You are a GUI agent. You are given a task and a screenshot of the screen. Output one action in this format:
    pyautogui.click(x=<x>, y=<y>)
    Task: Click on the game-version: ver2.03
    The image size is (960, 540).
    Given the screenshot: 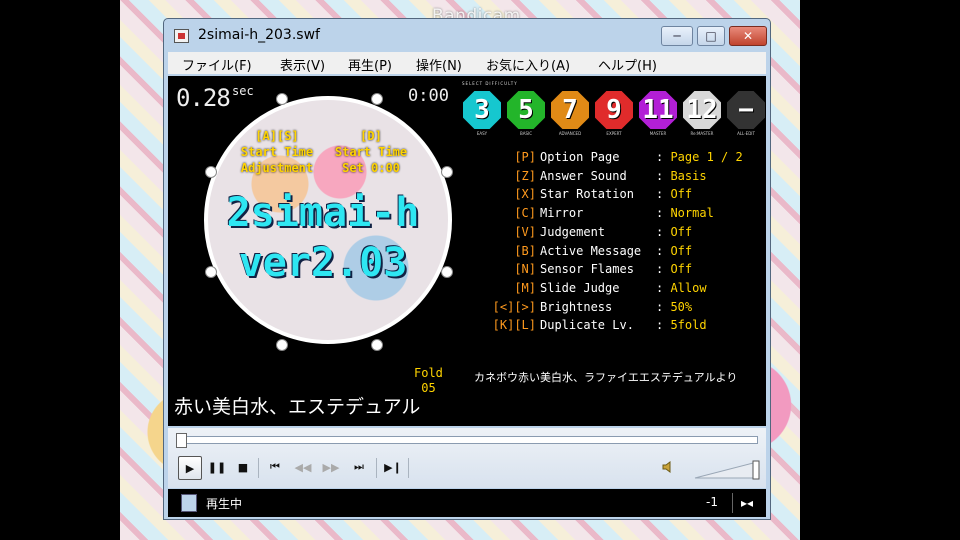 What is the action you would take?
    pyautogui.click(x=323, y=263)
    